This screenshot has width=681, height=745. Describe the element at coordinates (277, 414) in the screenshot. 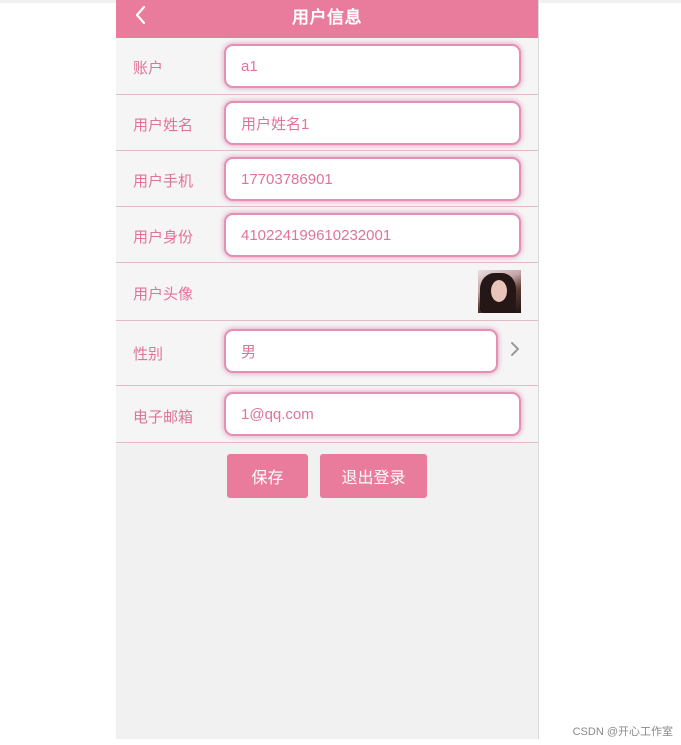

I see `email-value: 1@qq.com` at that location.